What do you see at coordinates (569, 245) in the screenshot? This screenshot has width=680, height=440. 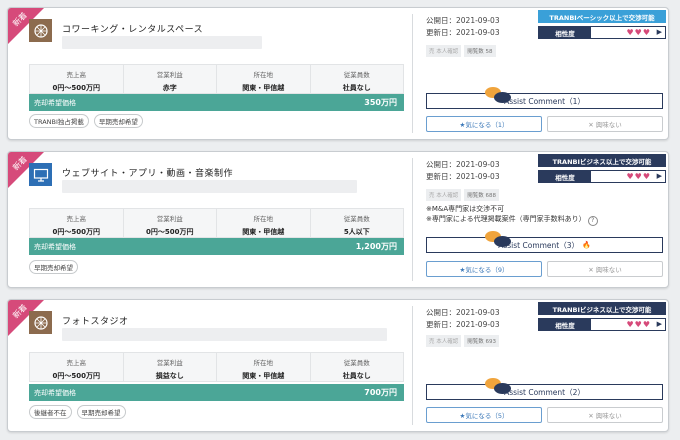 I see `assist-count: （3）` at bounding box center [569, 245].